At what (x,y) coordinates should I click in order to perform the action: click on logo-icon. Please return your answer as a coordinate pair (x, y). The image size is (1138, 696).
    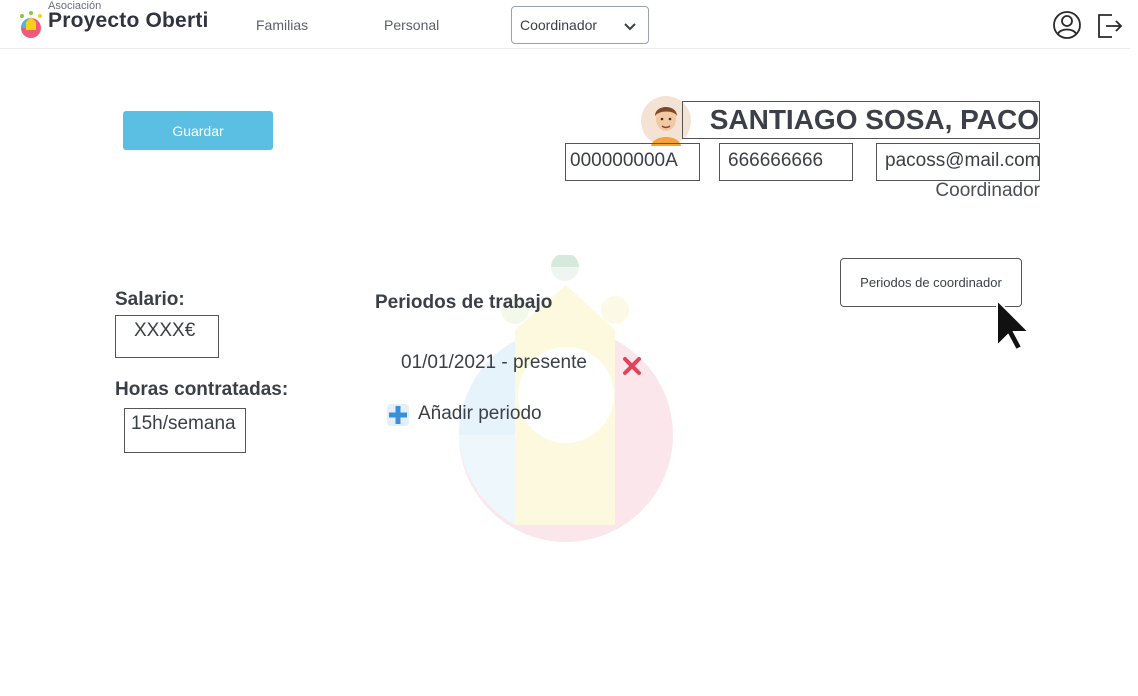
    Looking at the image, I should click on (31, 24).